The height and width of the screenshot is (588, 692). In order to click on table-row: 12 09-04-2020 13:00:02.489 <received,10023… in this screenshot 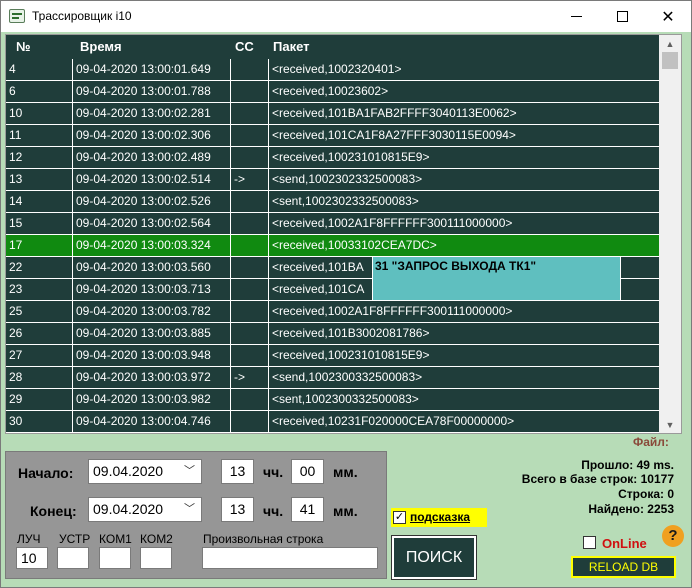, I will do `click(332, 158)`.